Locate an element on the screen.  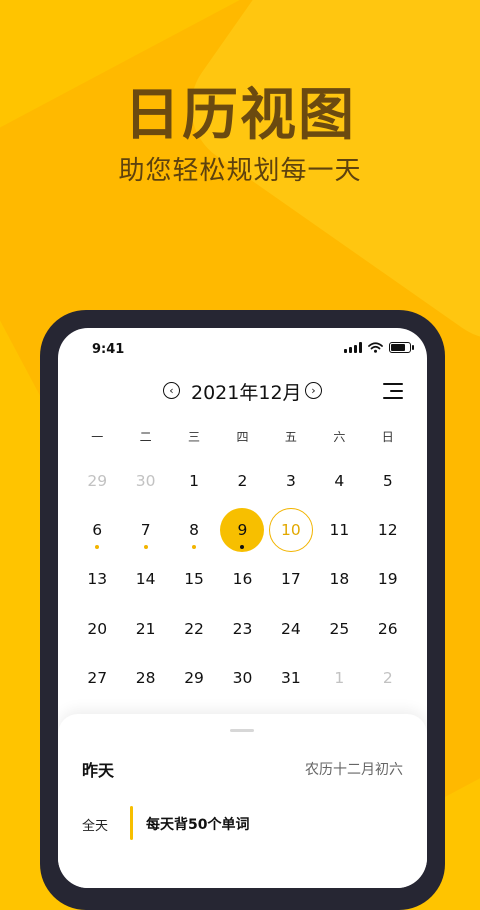
day-cell: 25 is located at coordinates (339, 628).